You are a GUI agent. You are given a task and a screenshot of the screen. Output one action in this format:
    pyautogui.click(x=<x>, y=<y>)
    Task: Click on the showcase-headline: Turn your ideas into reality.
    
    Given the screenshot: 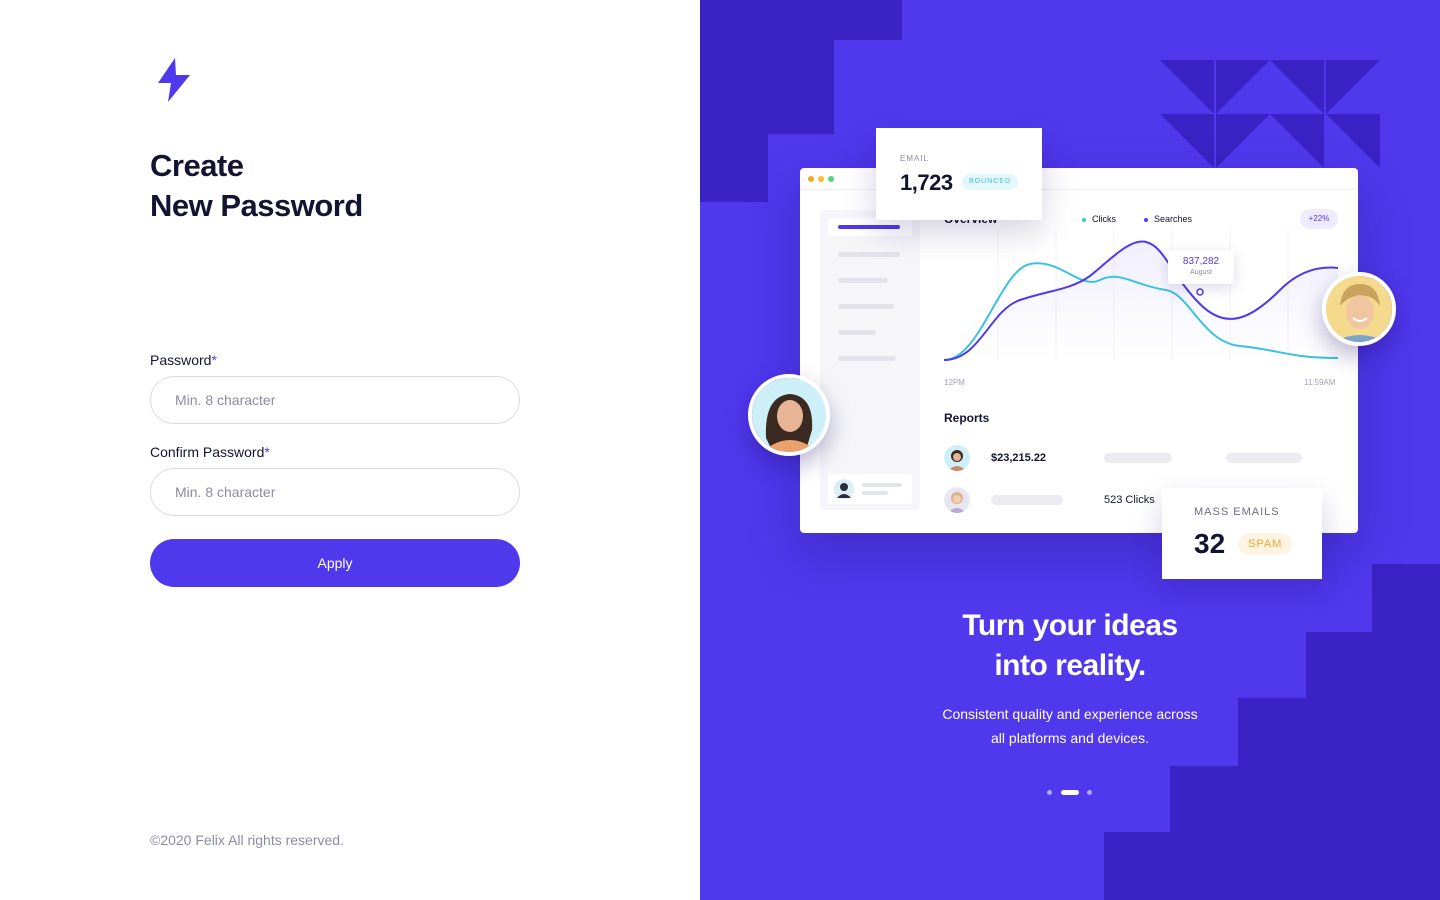 What is the action you would take?
    pyautogui.click(x=1070, y=646)
    